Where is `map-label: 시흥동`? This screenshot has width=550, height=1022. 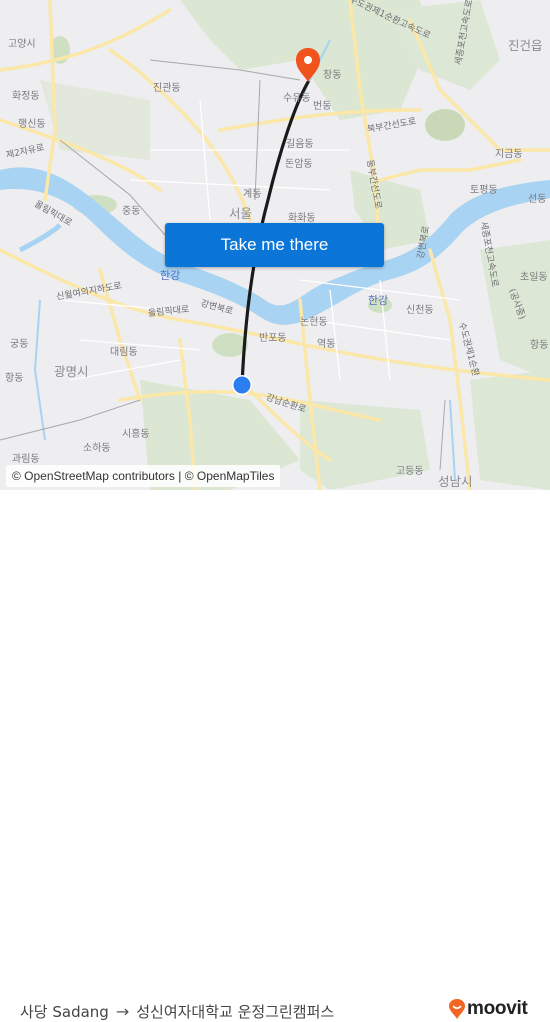
map-label: 시흥동 is located at coordinates (136, 434).